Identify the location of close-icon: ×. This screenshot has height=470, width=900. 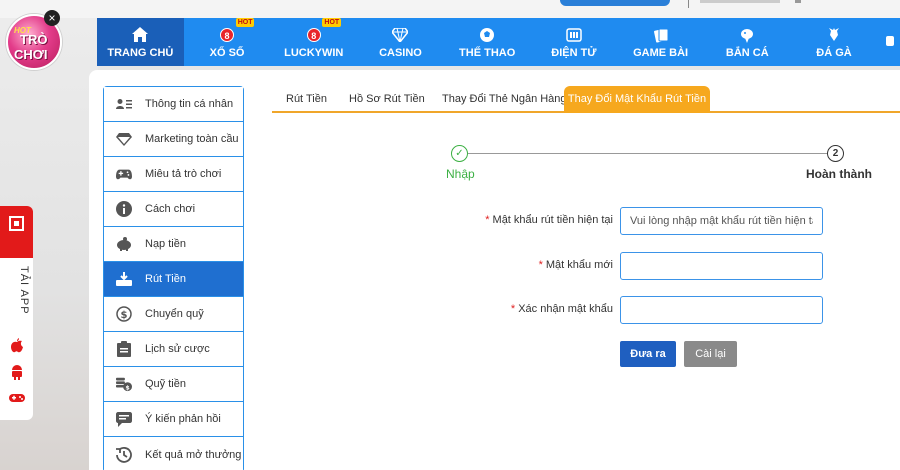
(52, 18).